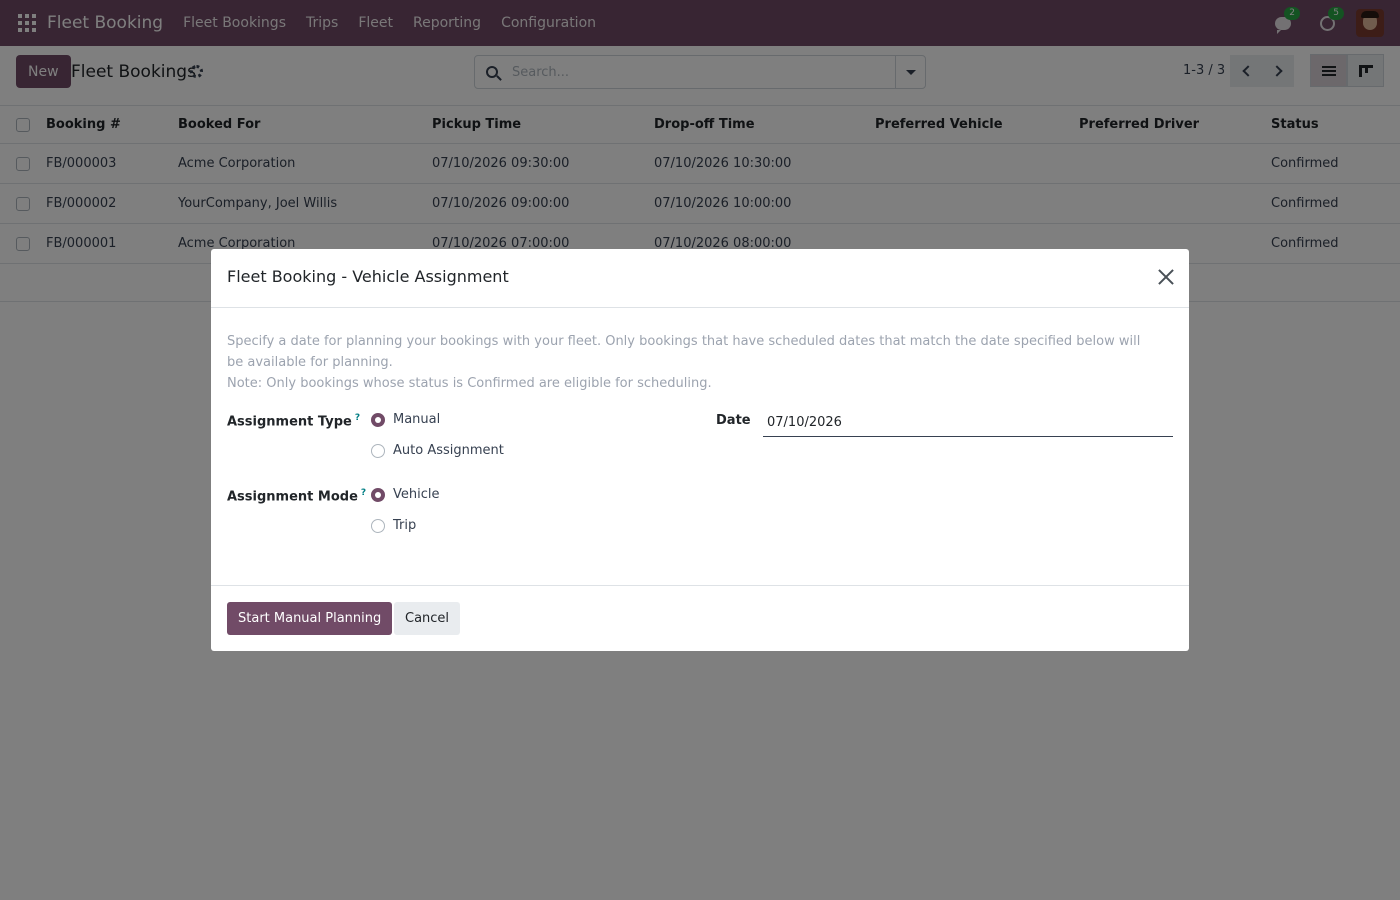 The height and width of the screenshot is (900, 1400). What do you see at coordinates (368, 276) in the screenshot?
I see `dialog-title: Fleet Booking - Vehicle Assignment` at bounding box center [368, 276].